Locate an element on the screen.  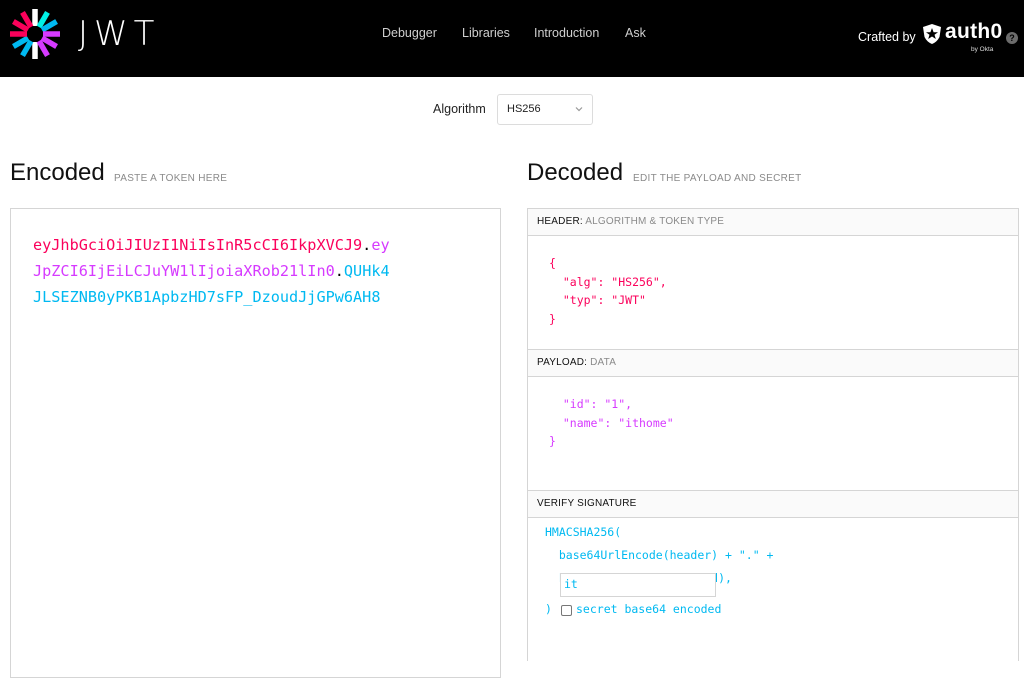
by-okta-label: by Okta is located at coordinates (982, 49).